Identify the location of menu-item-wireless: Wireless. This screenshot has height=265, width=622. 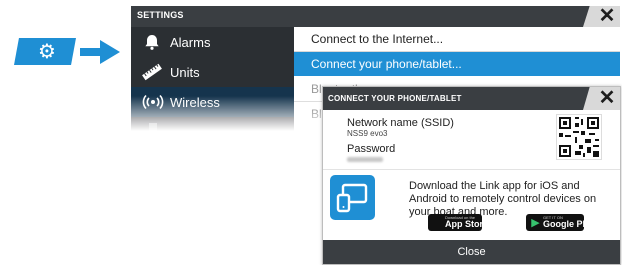
(212, 102).